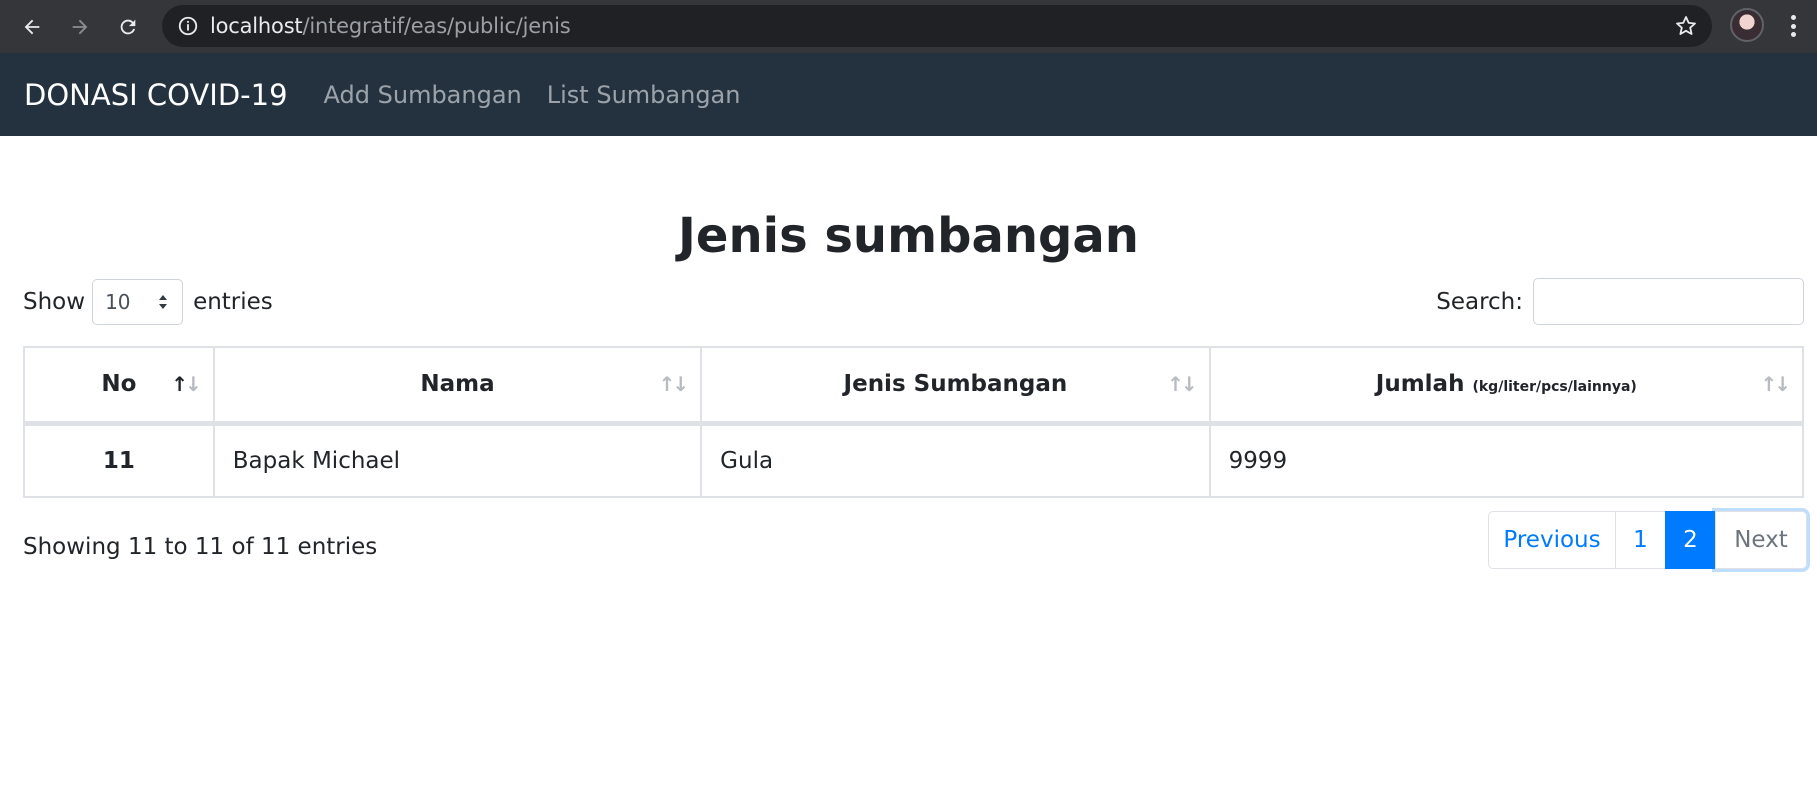 The height and width of the screenshot is (812, 1817). Describe the element at coordinates (118, 302) in the screenshot. I see `entries-select-value: 10` at that location.